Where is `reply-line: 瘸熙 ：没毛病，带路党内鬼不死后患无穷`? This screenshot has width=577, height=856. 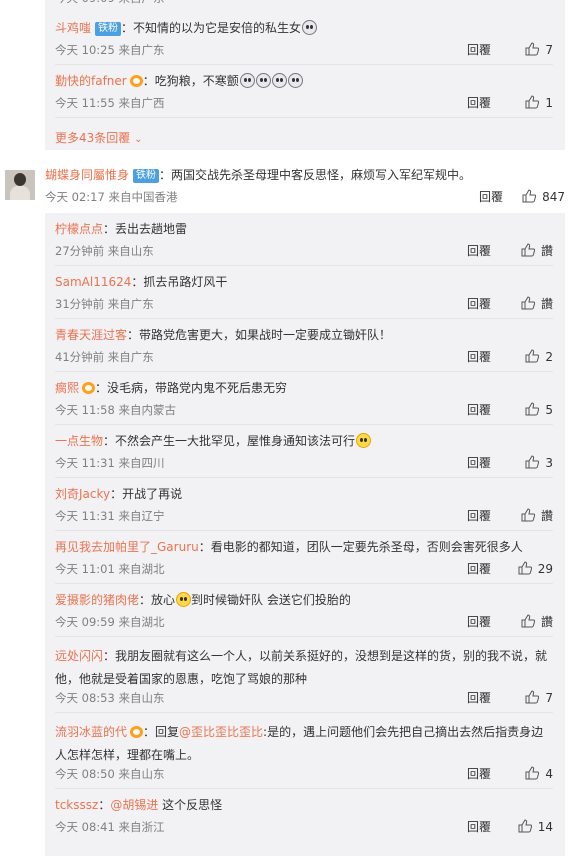 reply-line: 瘸熙 ：没毛病，带路党内鬼不死后患无穷 is located at coordinates (171, 388).